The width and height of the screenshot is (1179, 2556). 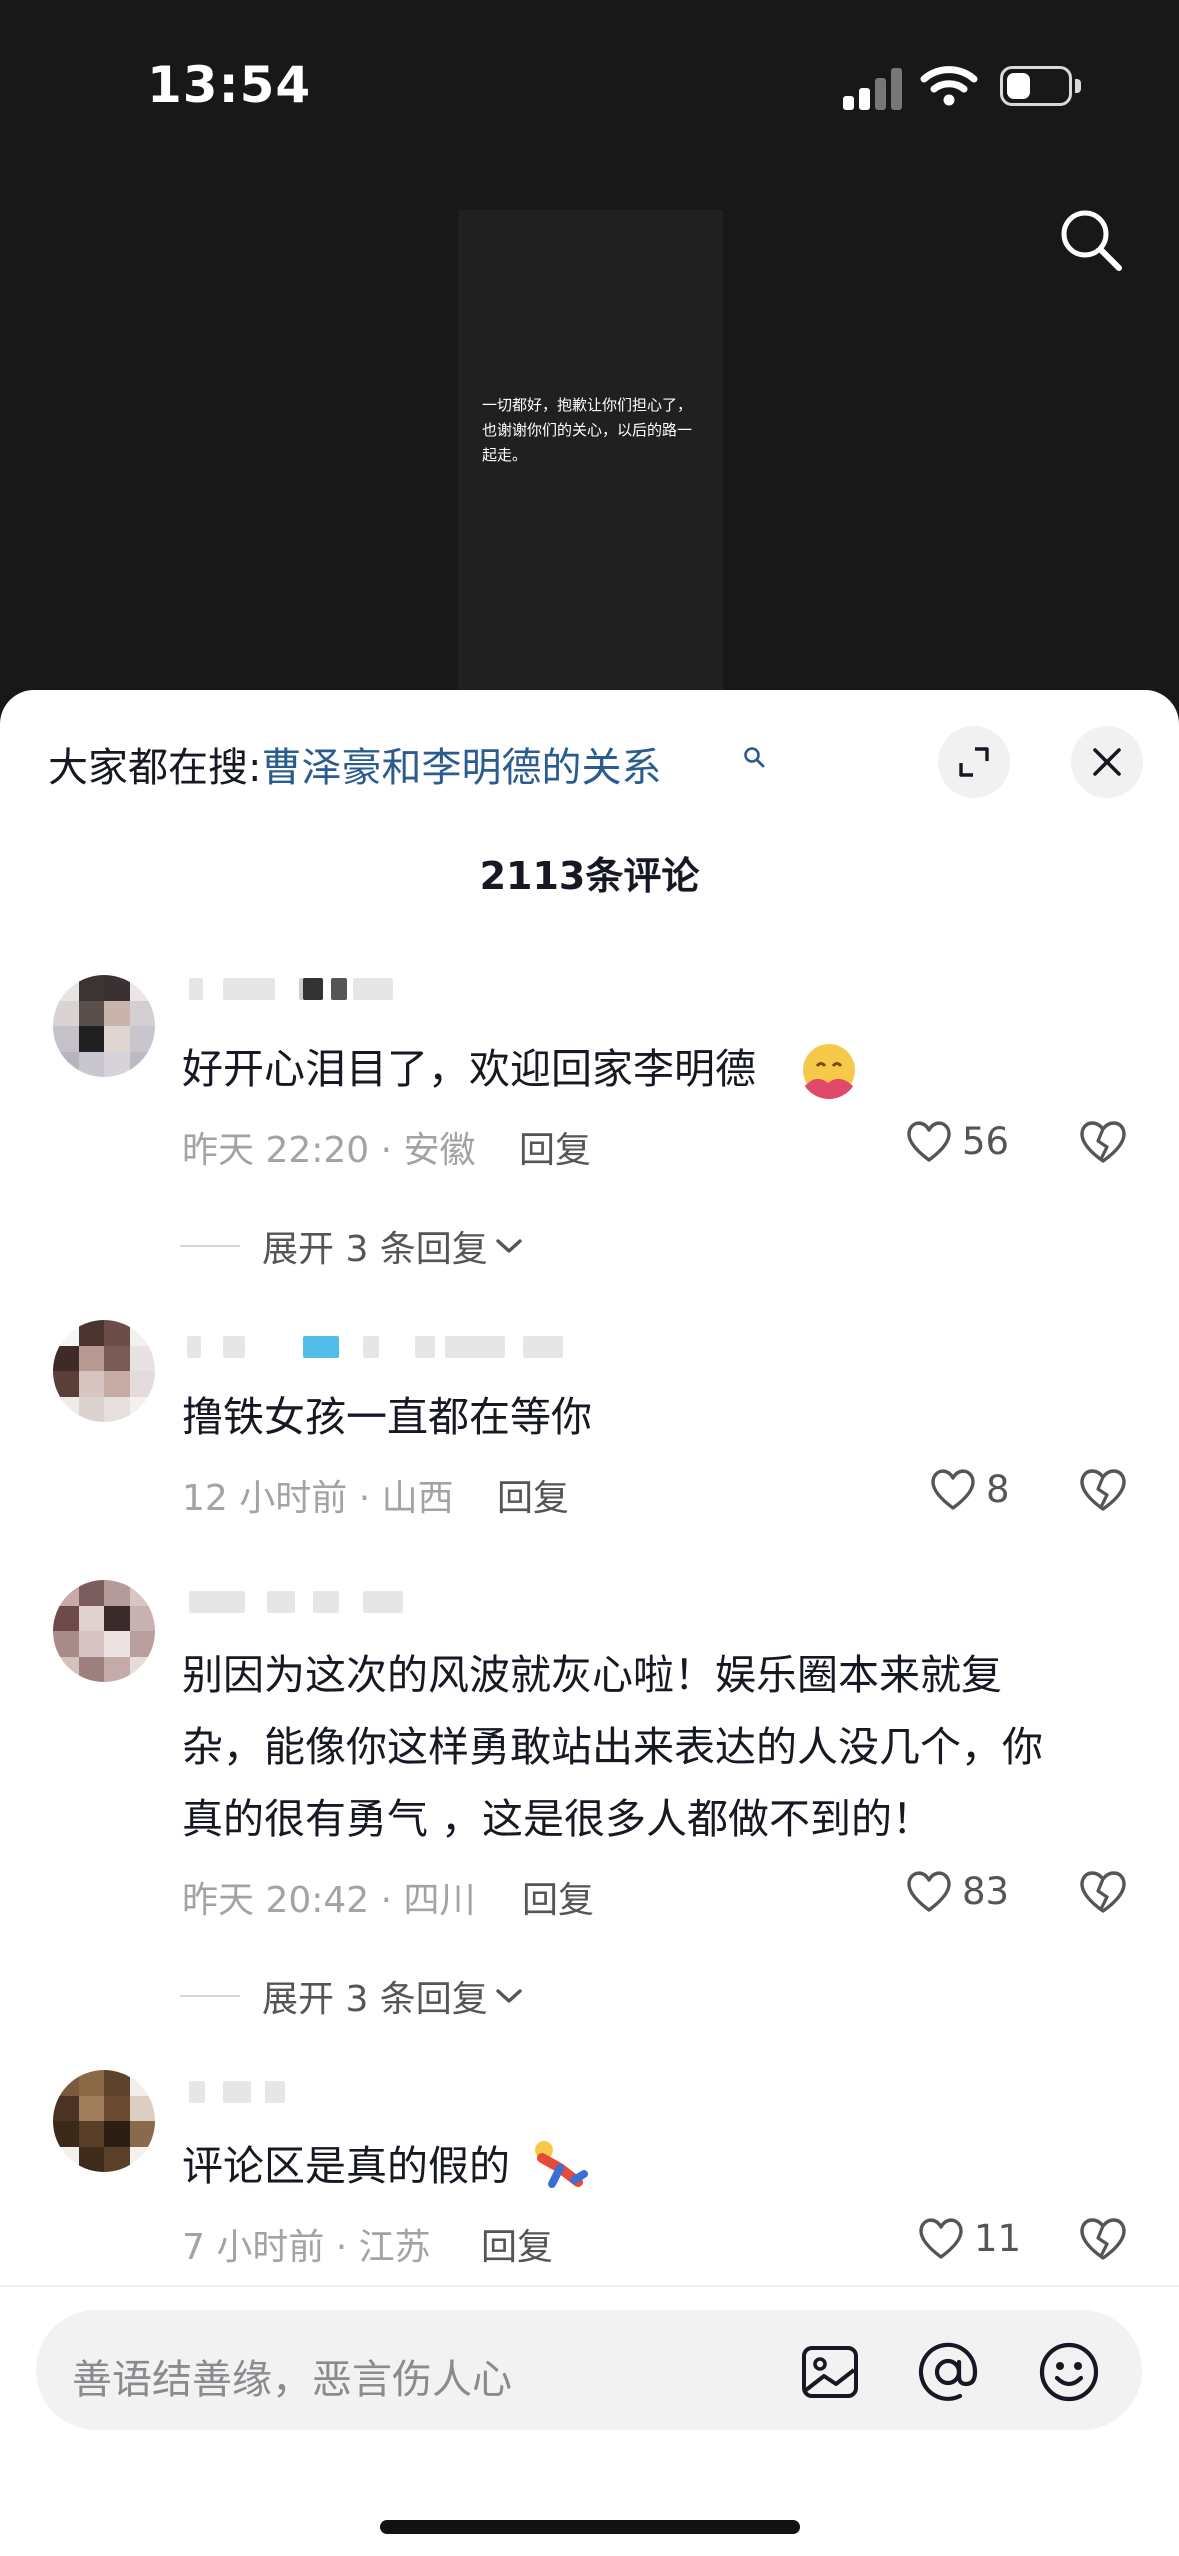 What do you see at coordinates (830, 2372) in the screenshot?
I see `image-icon` at bounding box center [830, 2372].